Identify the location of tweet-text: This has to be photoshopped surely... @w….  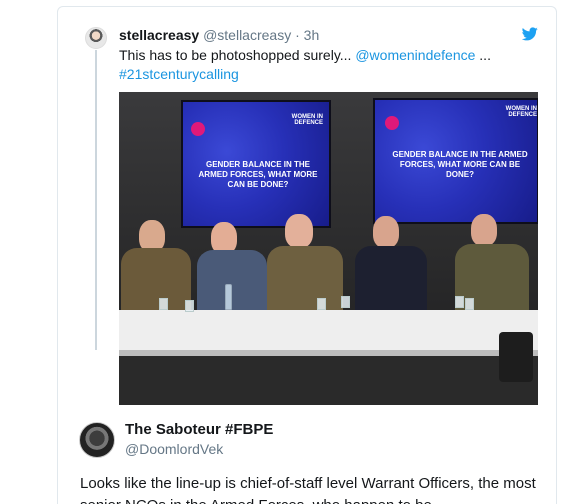
(329, 65).